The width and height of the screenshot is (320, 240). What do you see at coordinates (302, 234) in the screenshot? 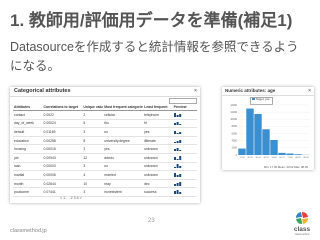
I see `logo-subtext: classmethod` at bounding box center [302, 234].